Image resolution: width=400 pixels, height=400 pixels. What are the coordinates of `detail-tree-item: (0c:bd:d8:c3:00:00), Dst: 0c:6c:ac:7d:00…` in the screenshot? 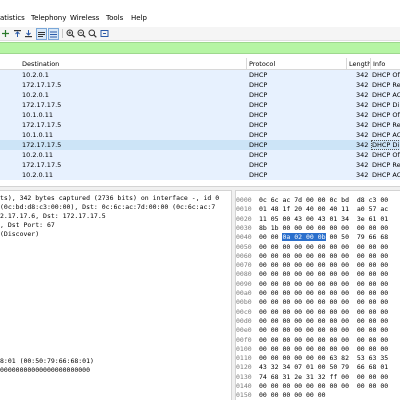 It's located at (115, 207).